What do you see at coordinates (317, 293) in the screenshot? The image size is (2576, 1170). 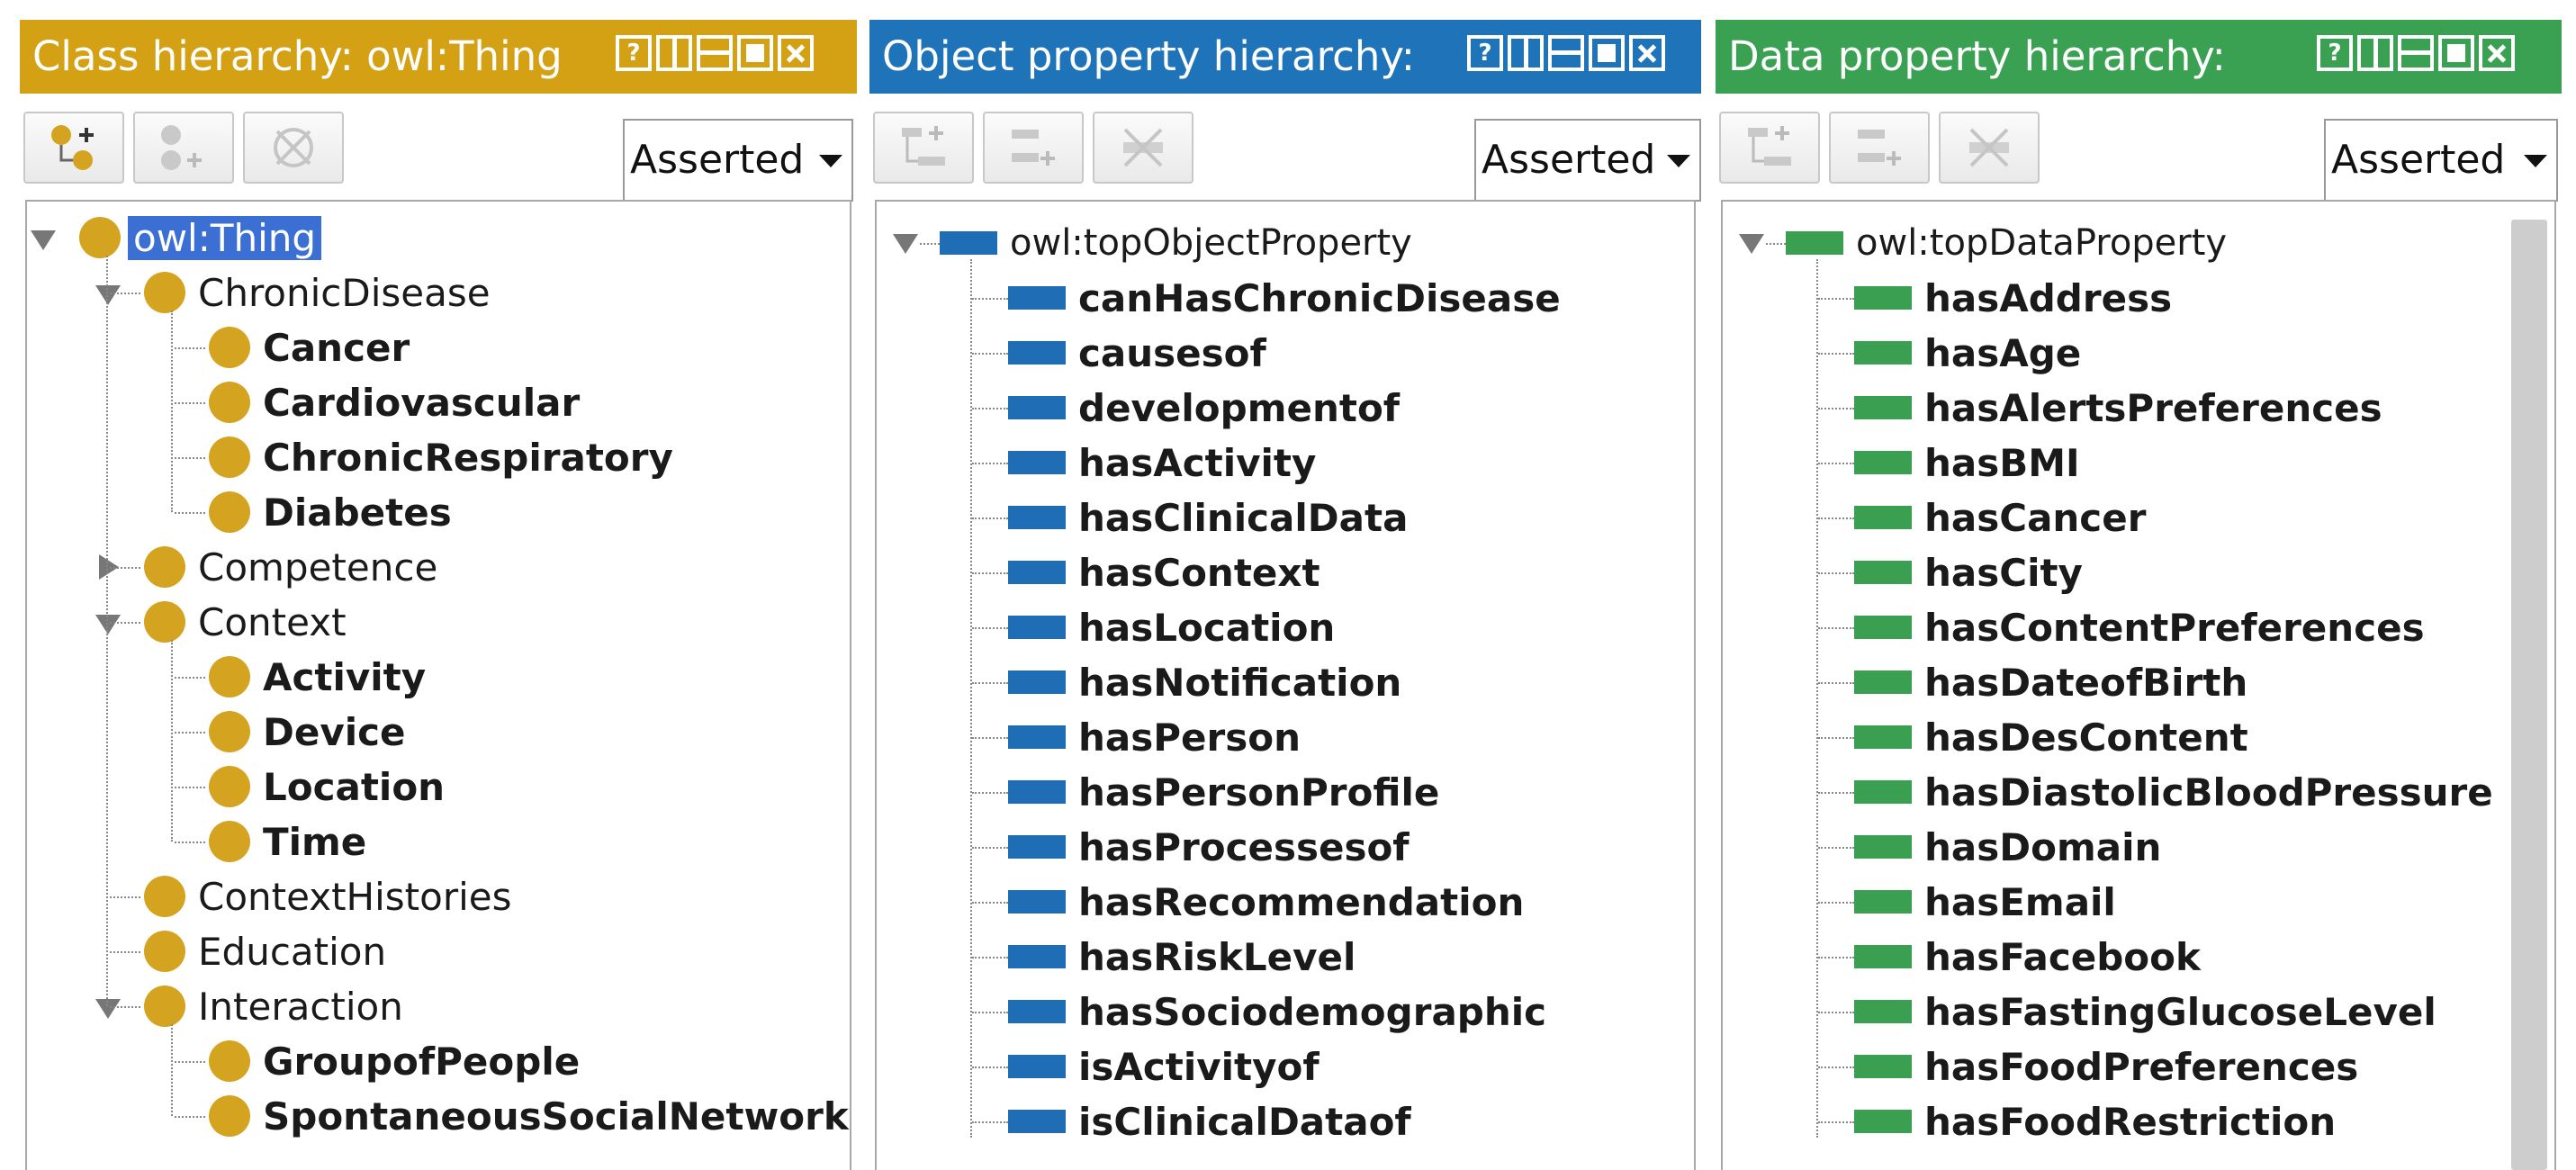 I see `class-tree-item: ChronicDisease` at bounding box center [317, 293].